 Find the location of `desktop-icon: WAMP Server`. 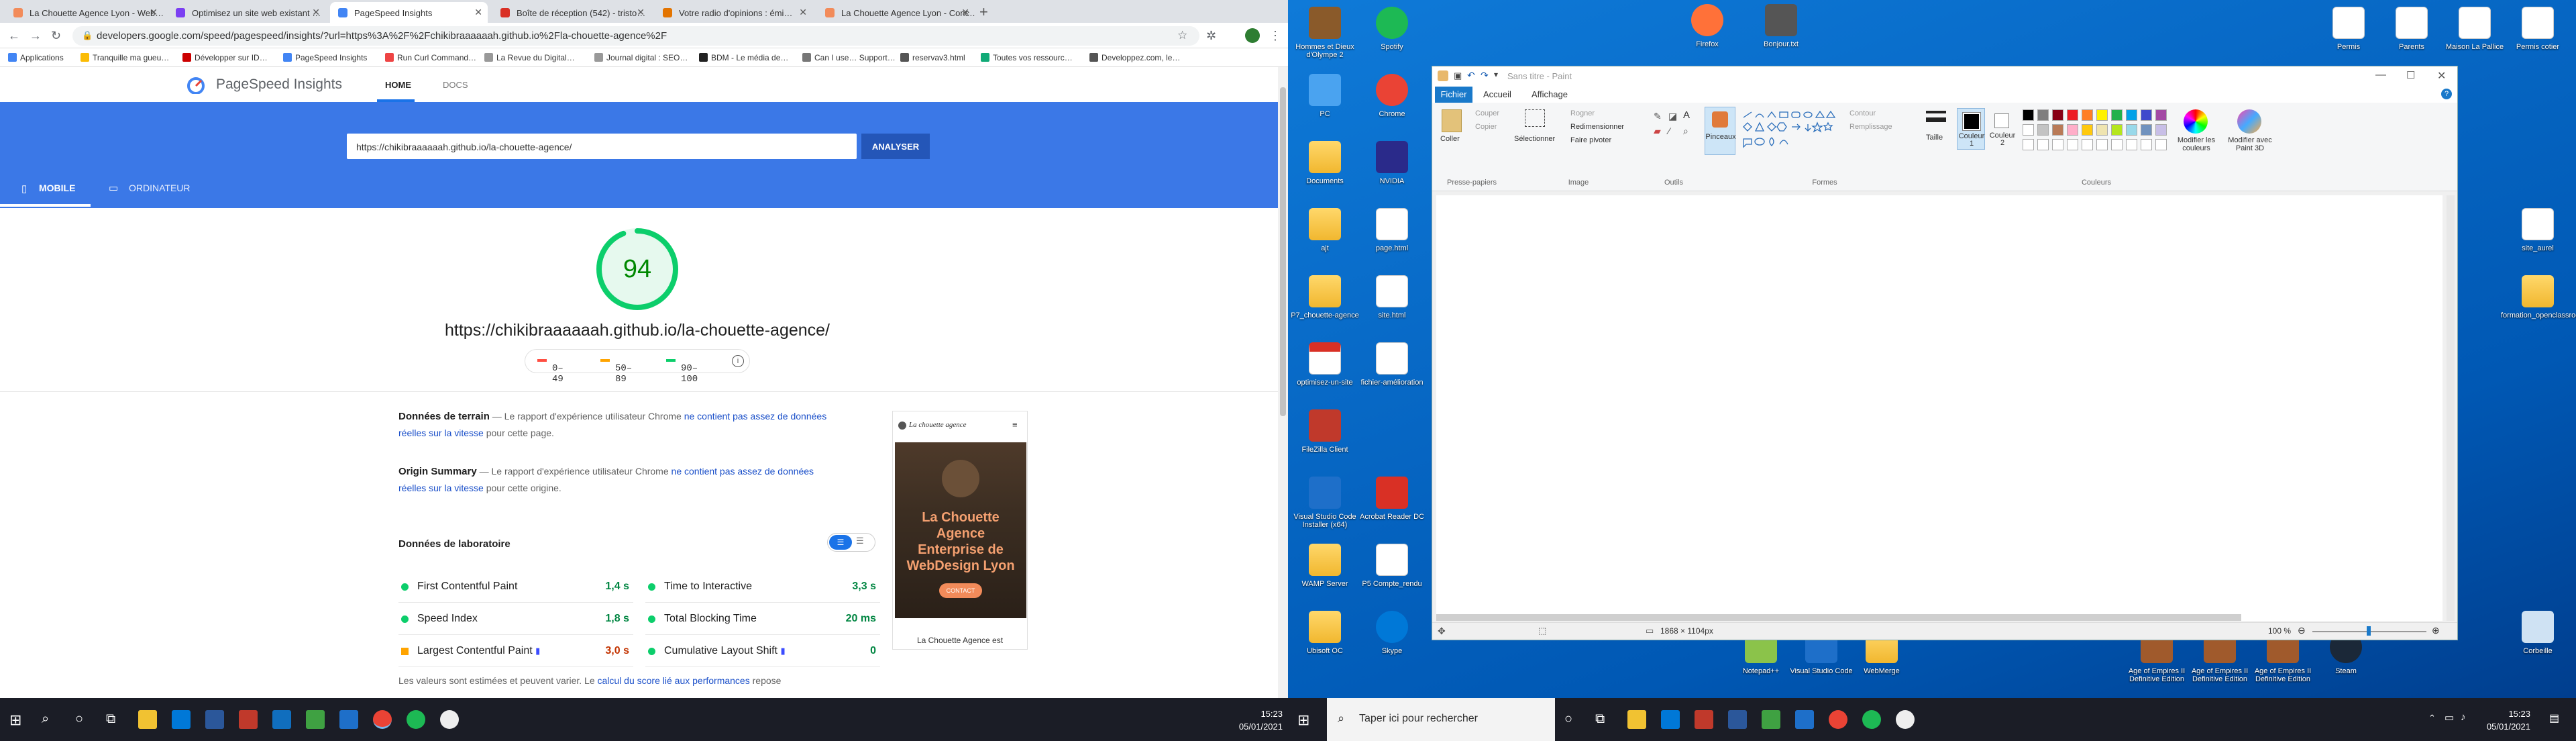

desktop-icon: WAMP Server is located at coordinates (1325, 566).